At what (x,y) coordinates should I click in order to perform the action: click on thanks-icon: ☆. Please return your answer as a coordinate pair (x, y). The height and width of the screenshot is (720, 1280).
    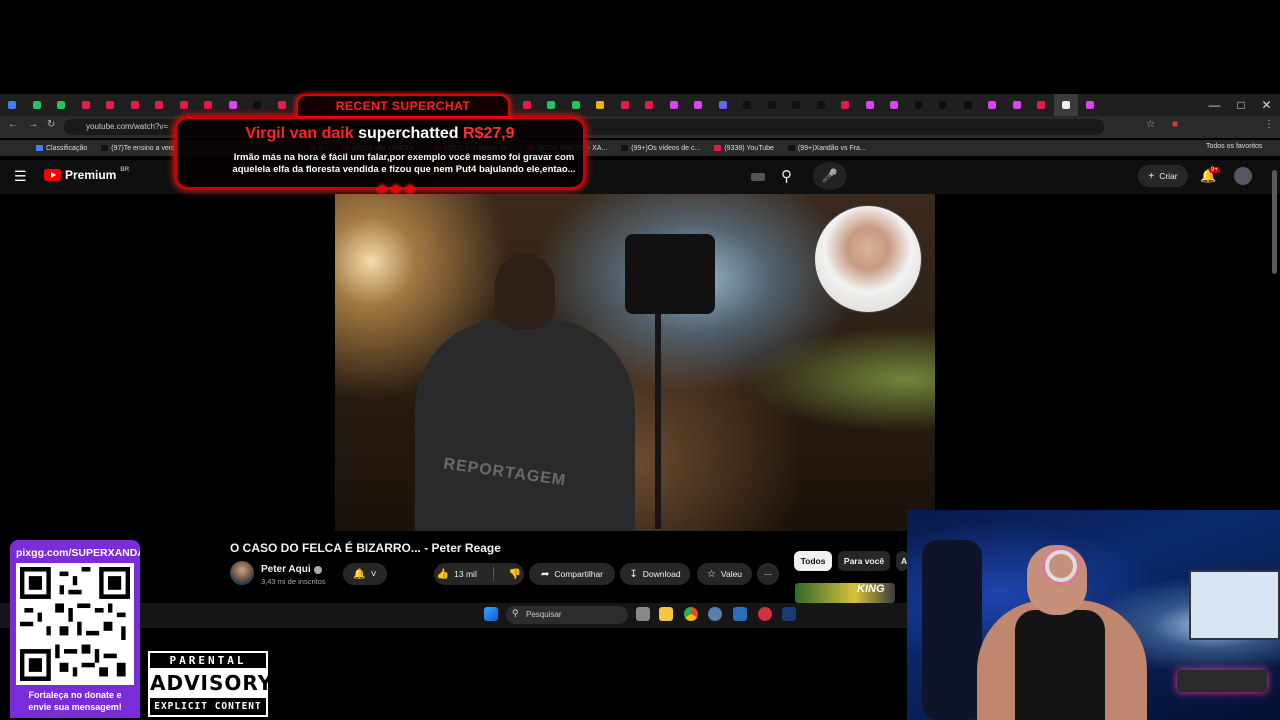
    Looking at the image, I should click on (711, 574).